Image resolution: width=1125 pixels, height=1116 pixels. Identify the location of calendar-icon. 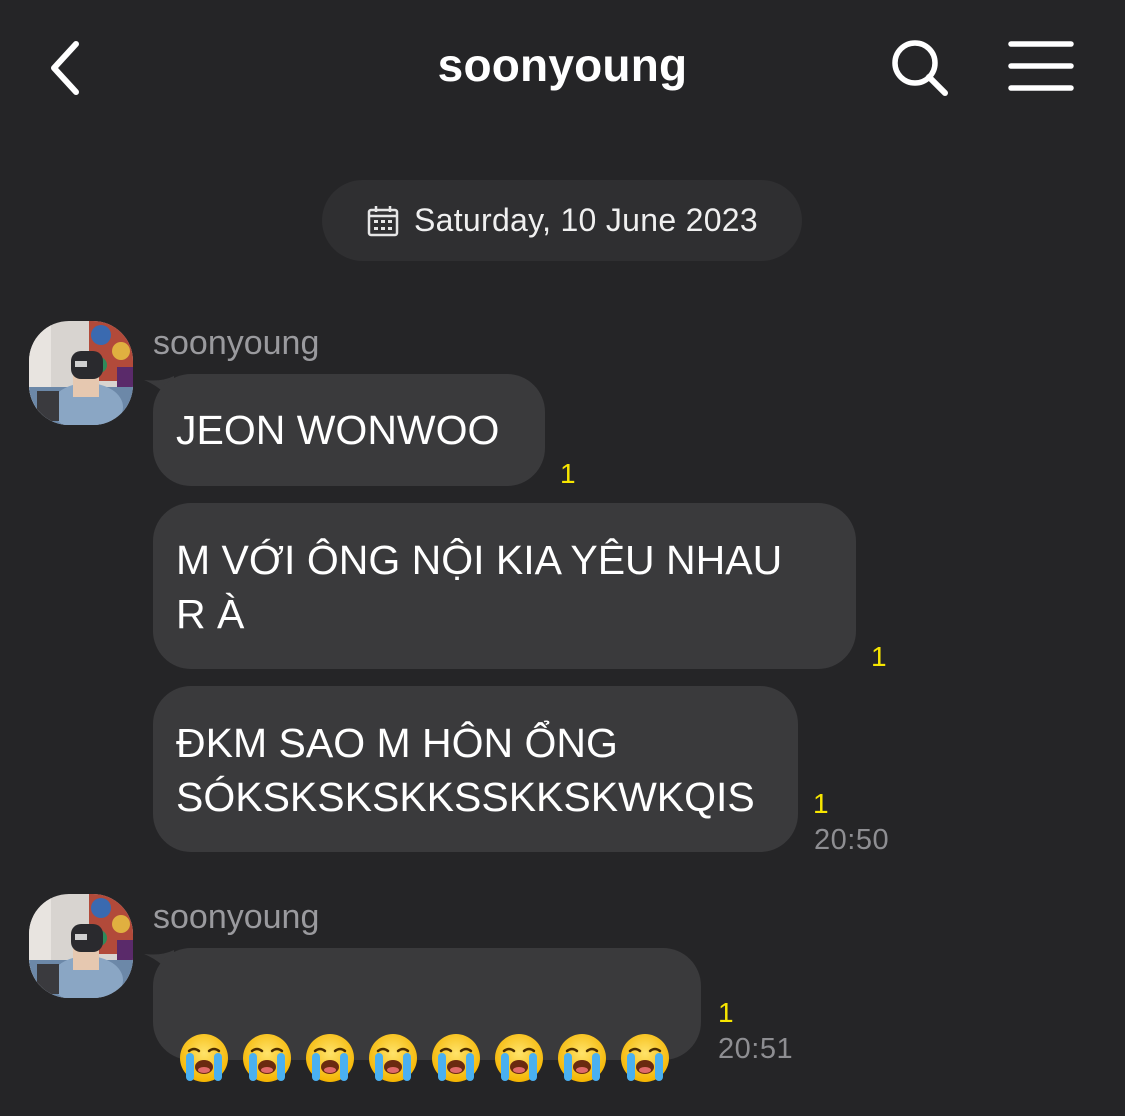
(383, 220).